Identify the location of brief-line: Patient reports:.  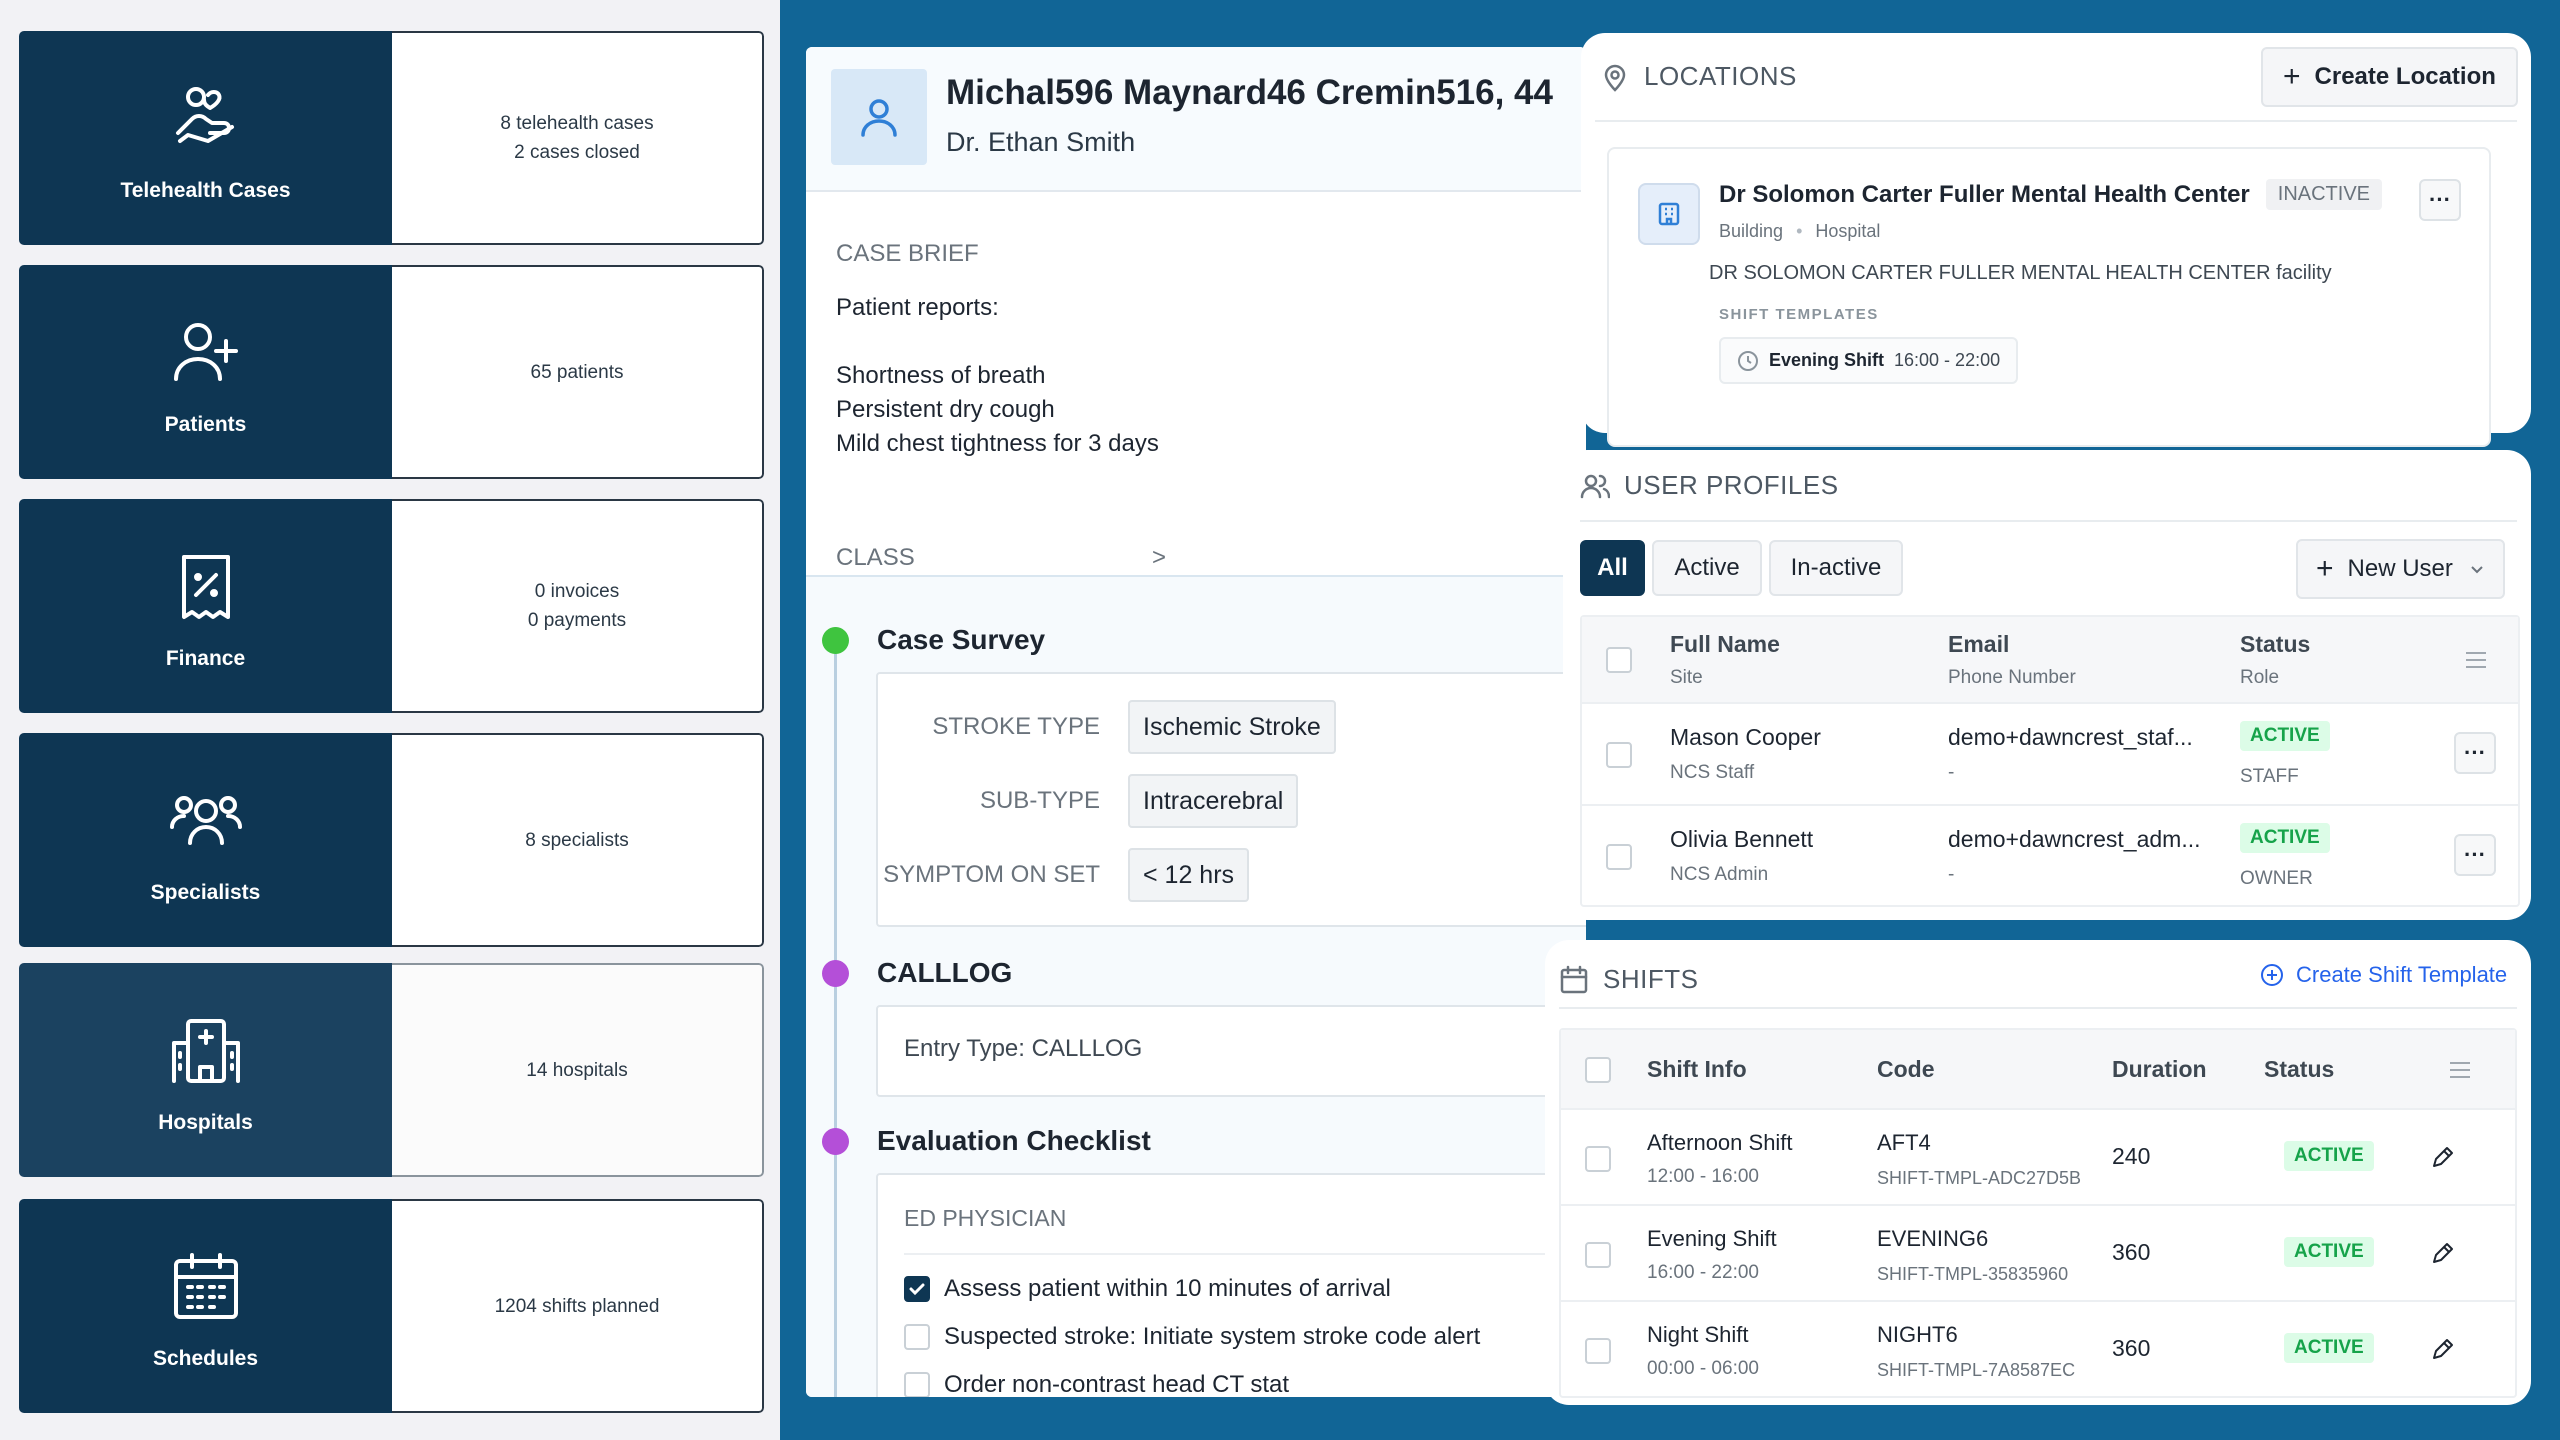
(917, 307).